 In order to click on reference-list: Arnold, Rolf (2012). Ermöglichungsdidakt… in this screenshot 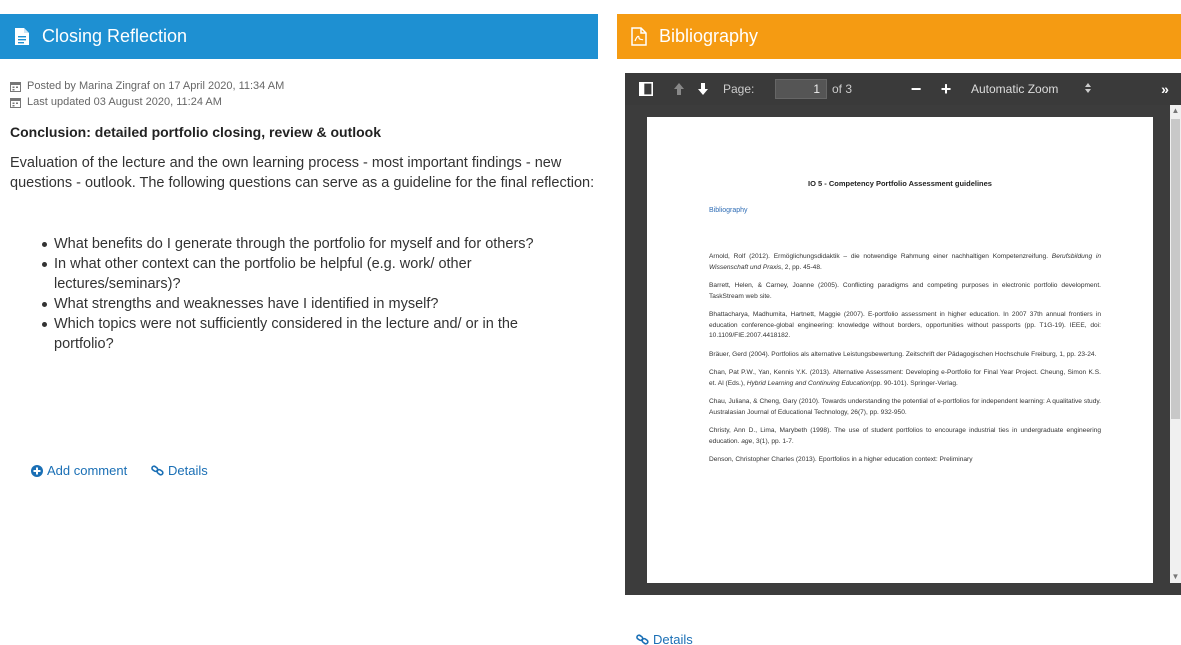, I will do `click(905, 363)`.